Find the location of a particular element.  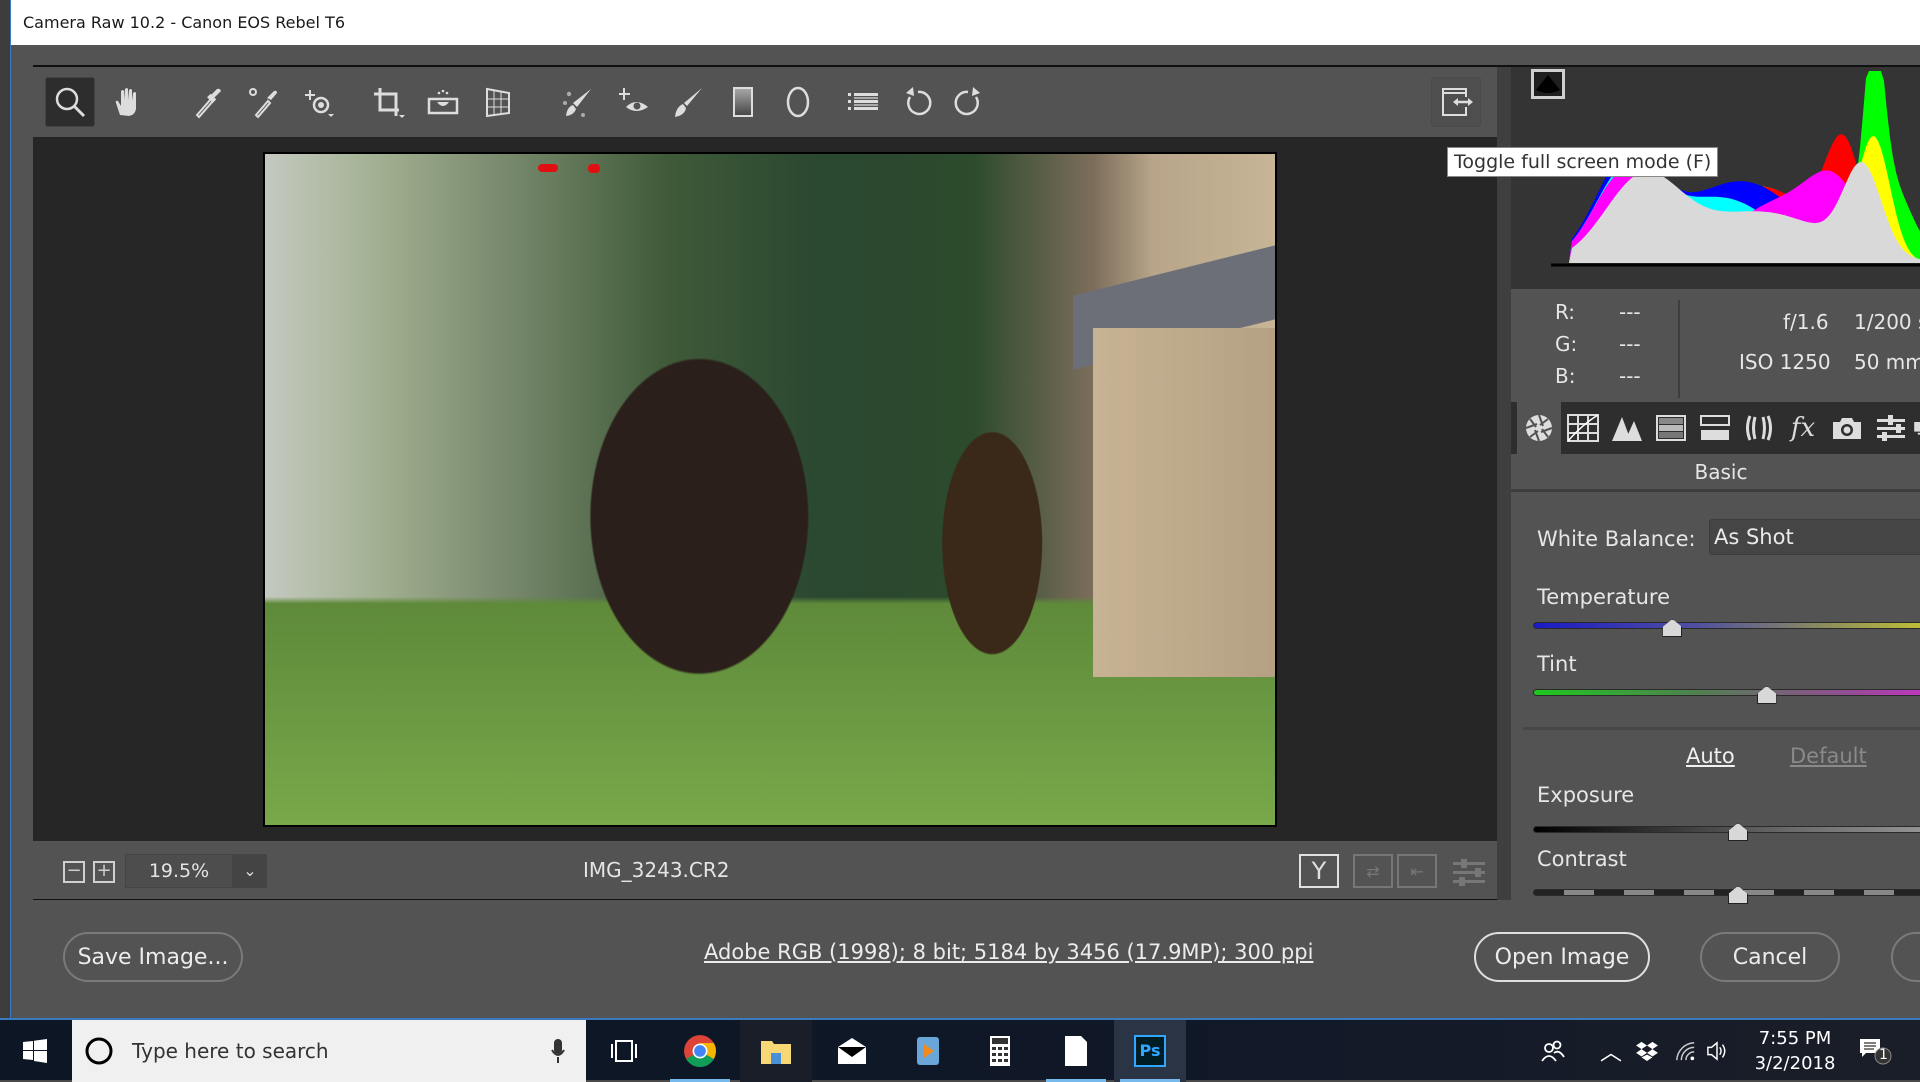

transform-tool-button is located at coordinates (498, 102).